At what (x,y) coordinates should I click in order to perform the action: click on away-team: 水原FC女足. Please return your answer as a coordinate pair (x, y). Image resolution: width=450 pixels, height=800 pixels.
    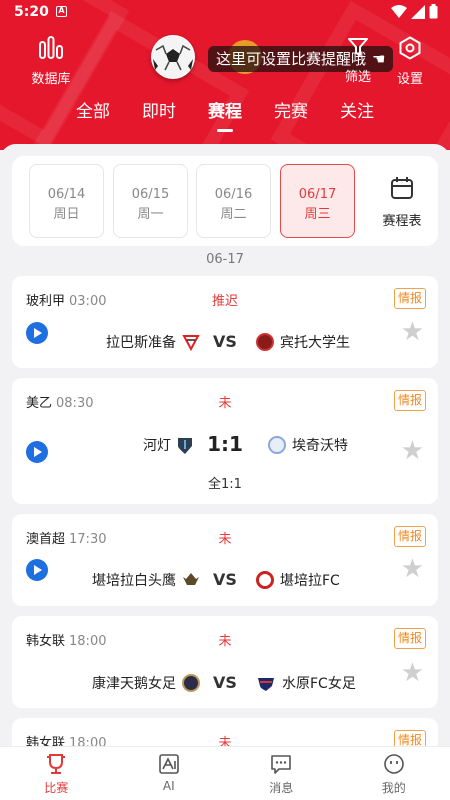
    Looking at the image, I should click on (306, 683).